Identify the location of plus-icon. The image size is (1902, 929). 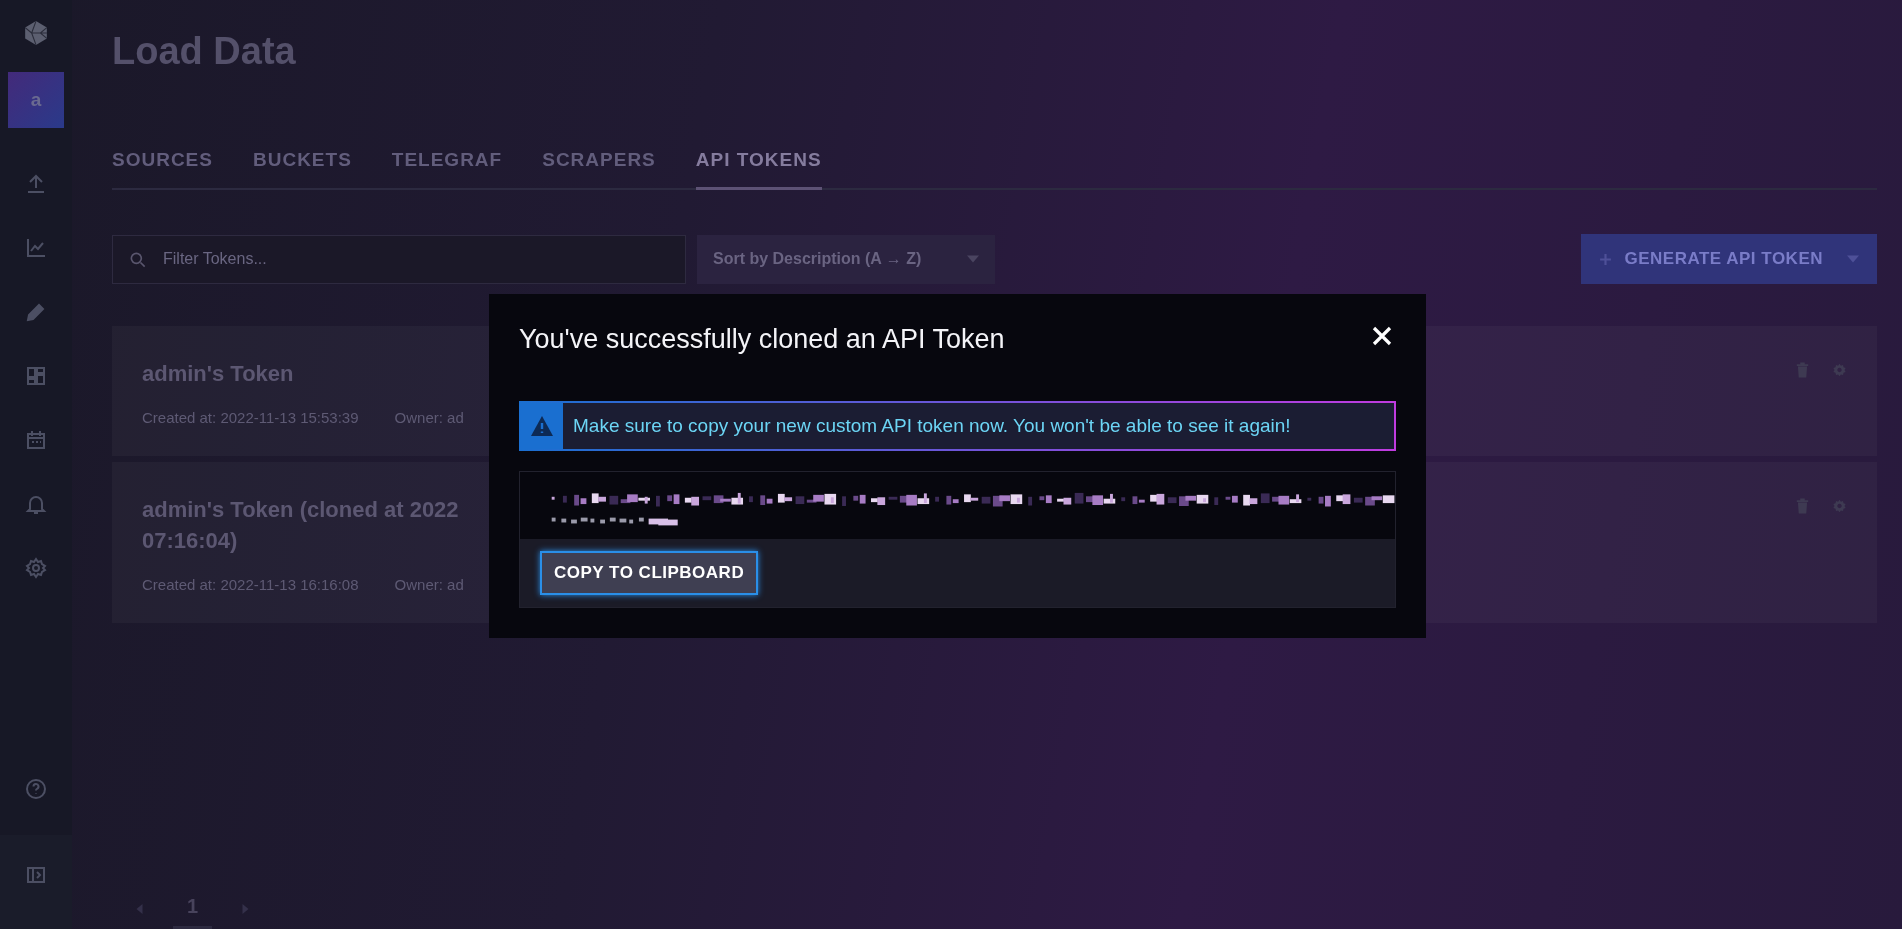
(1606, 259).